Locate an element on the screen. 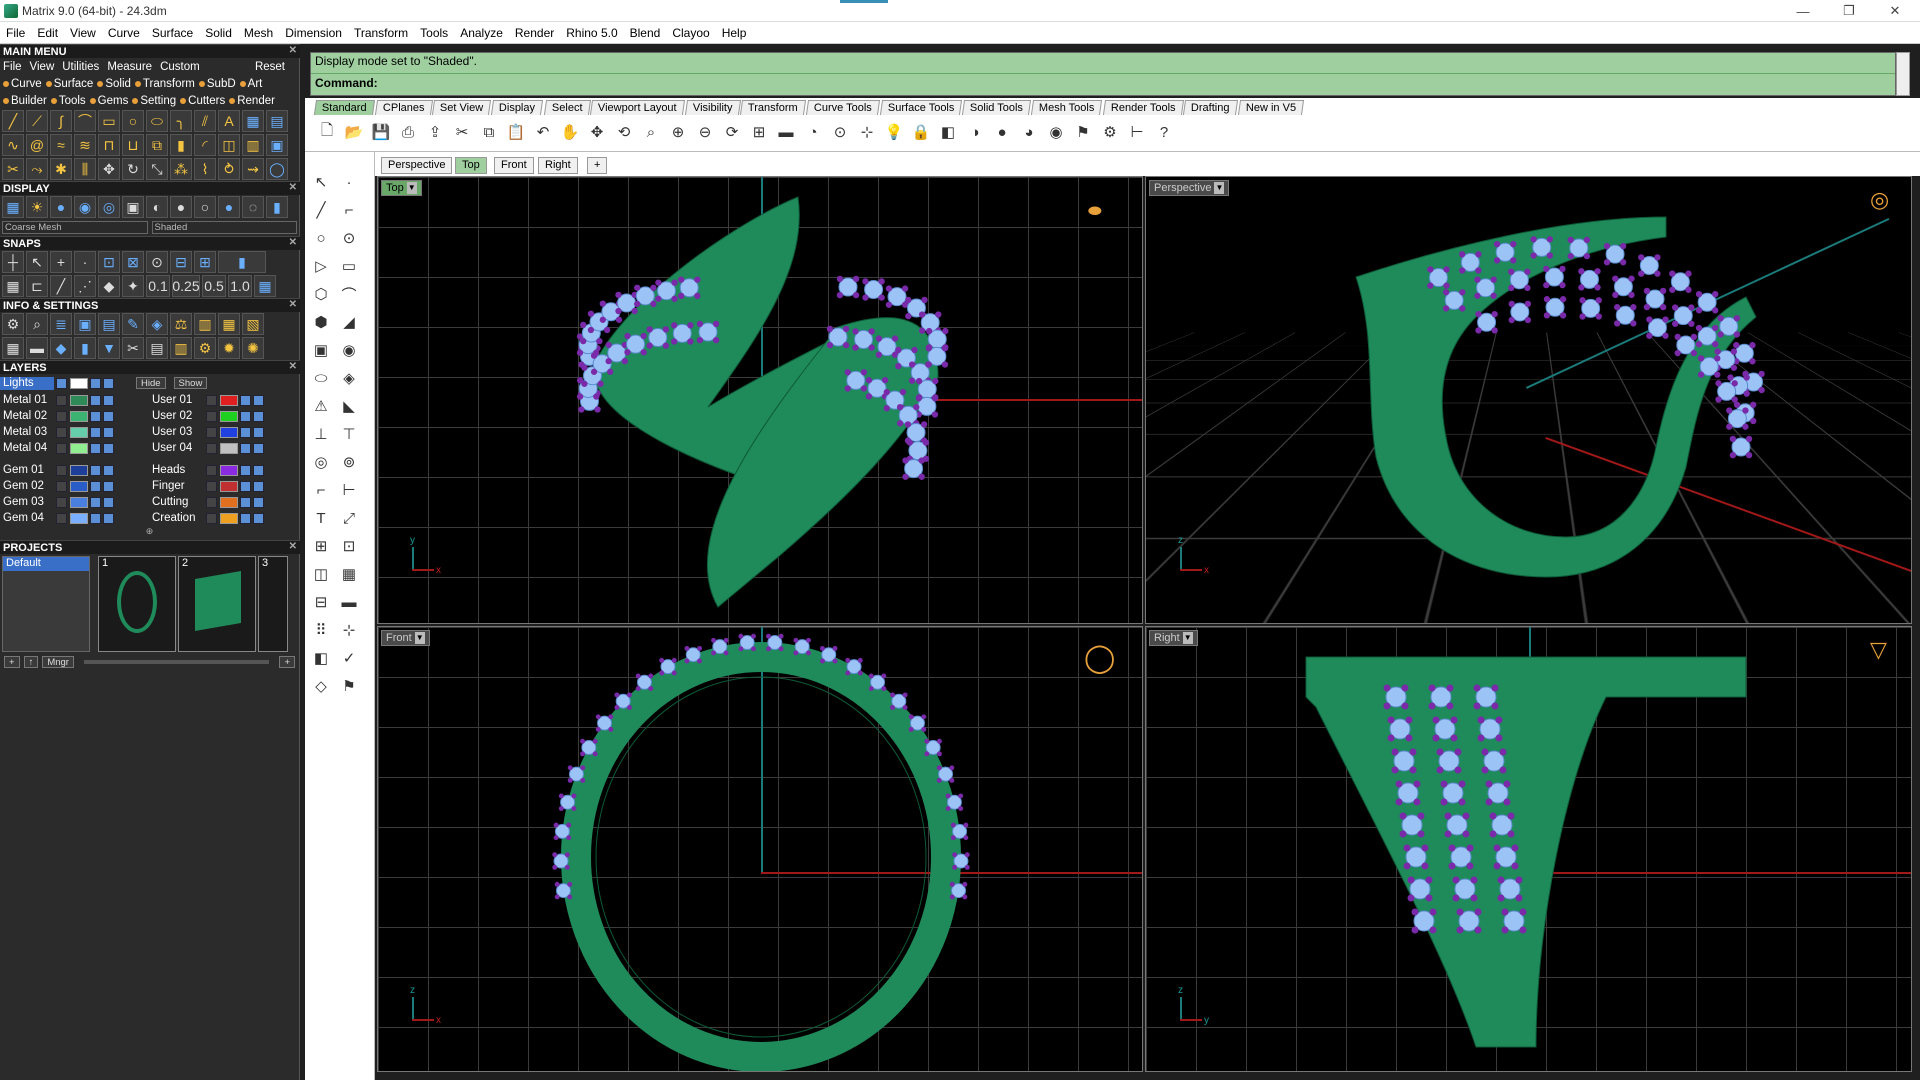 This screenshot has height=1080, width=1920. settings-icon: ⚙ is located at coordinates (1110, 132).